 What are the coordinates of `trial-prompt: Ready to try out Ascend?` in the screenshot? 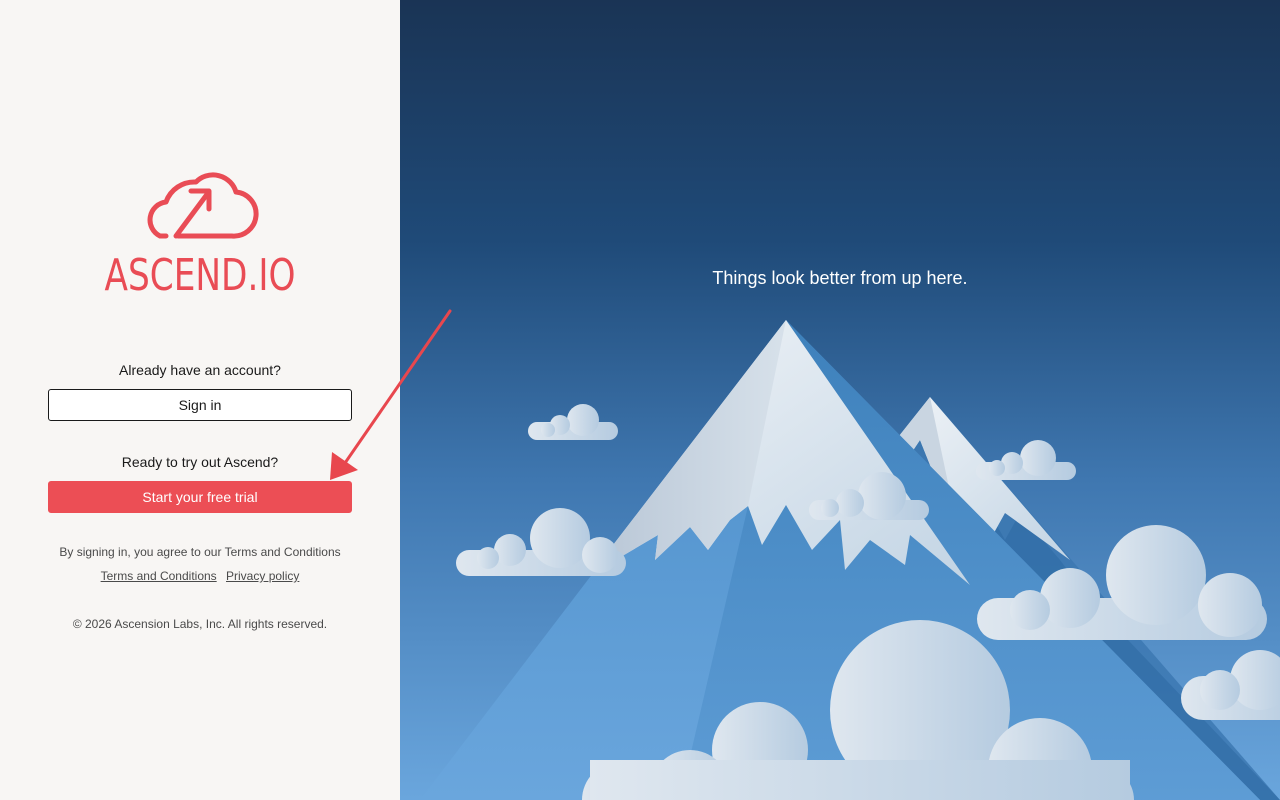 It's located at (200, 462).